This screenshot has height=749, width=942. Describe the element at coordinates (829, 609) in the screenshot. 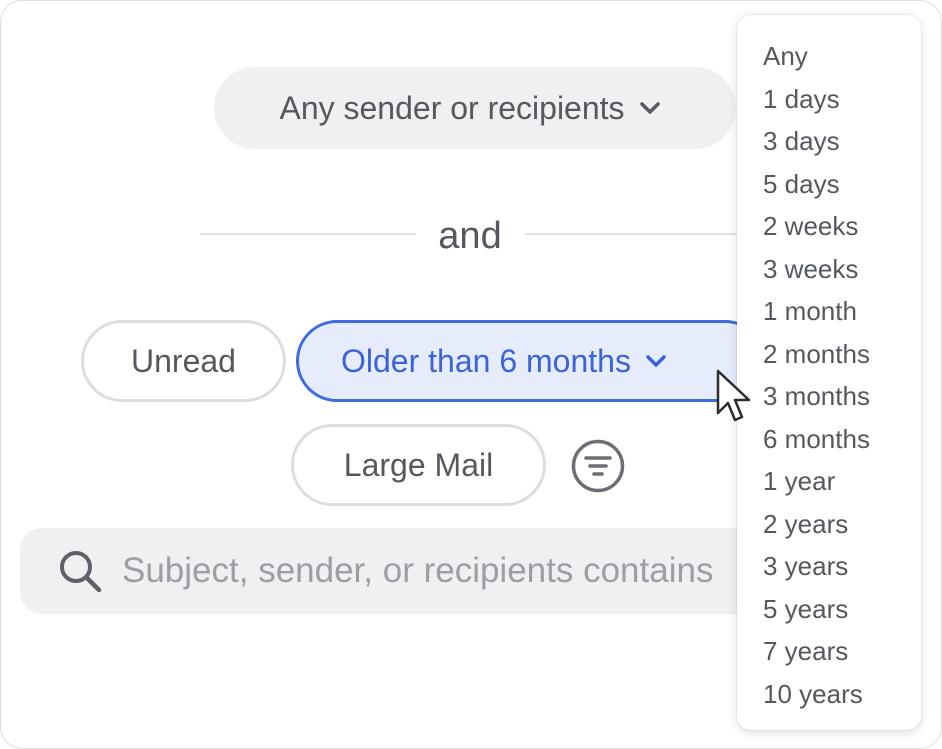

I see `menu-option-5-years: 5 years` at that location.